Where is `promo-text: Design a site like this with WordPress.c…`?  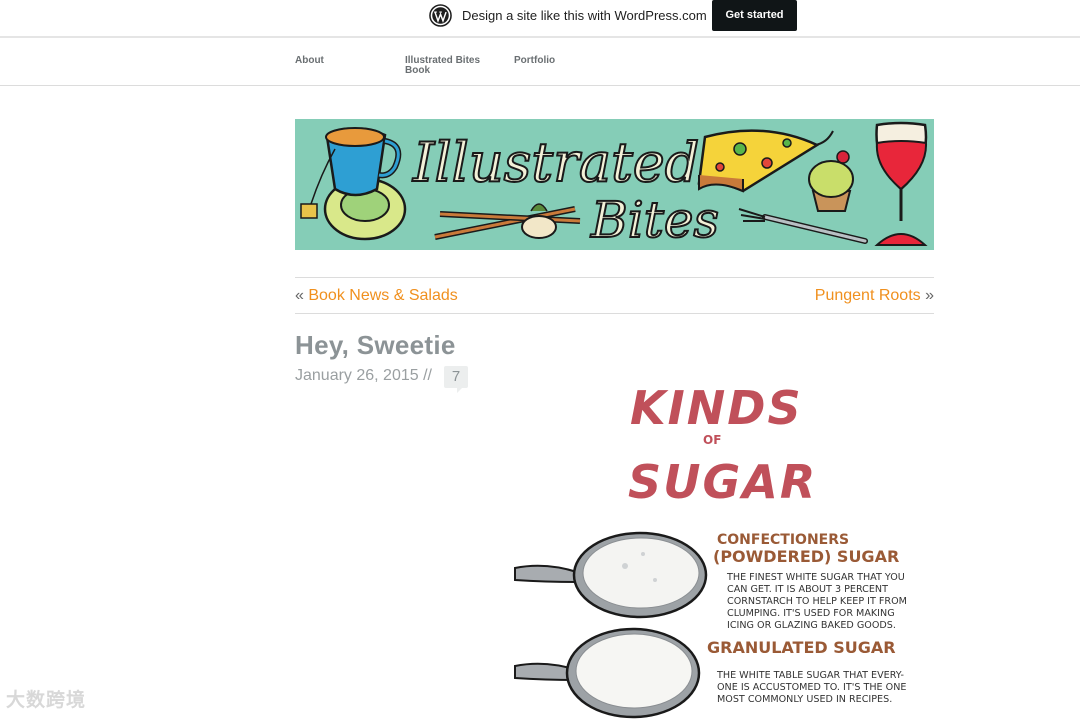 promo-text: Design a site like this with WordPress.c… is located at coordinates (584, 15).